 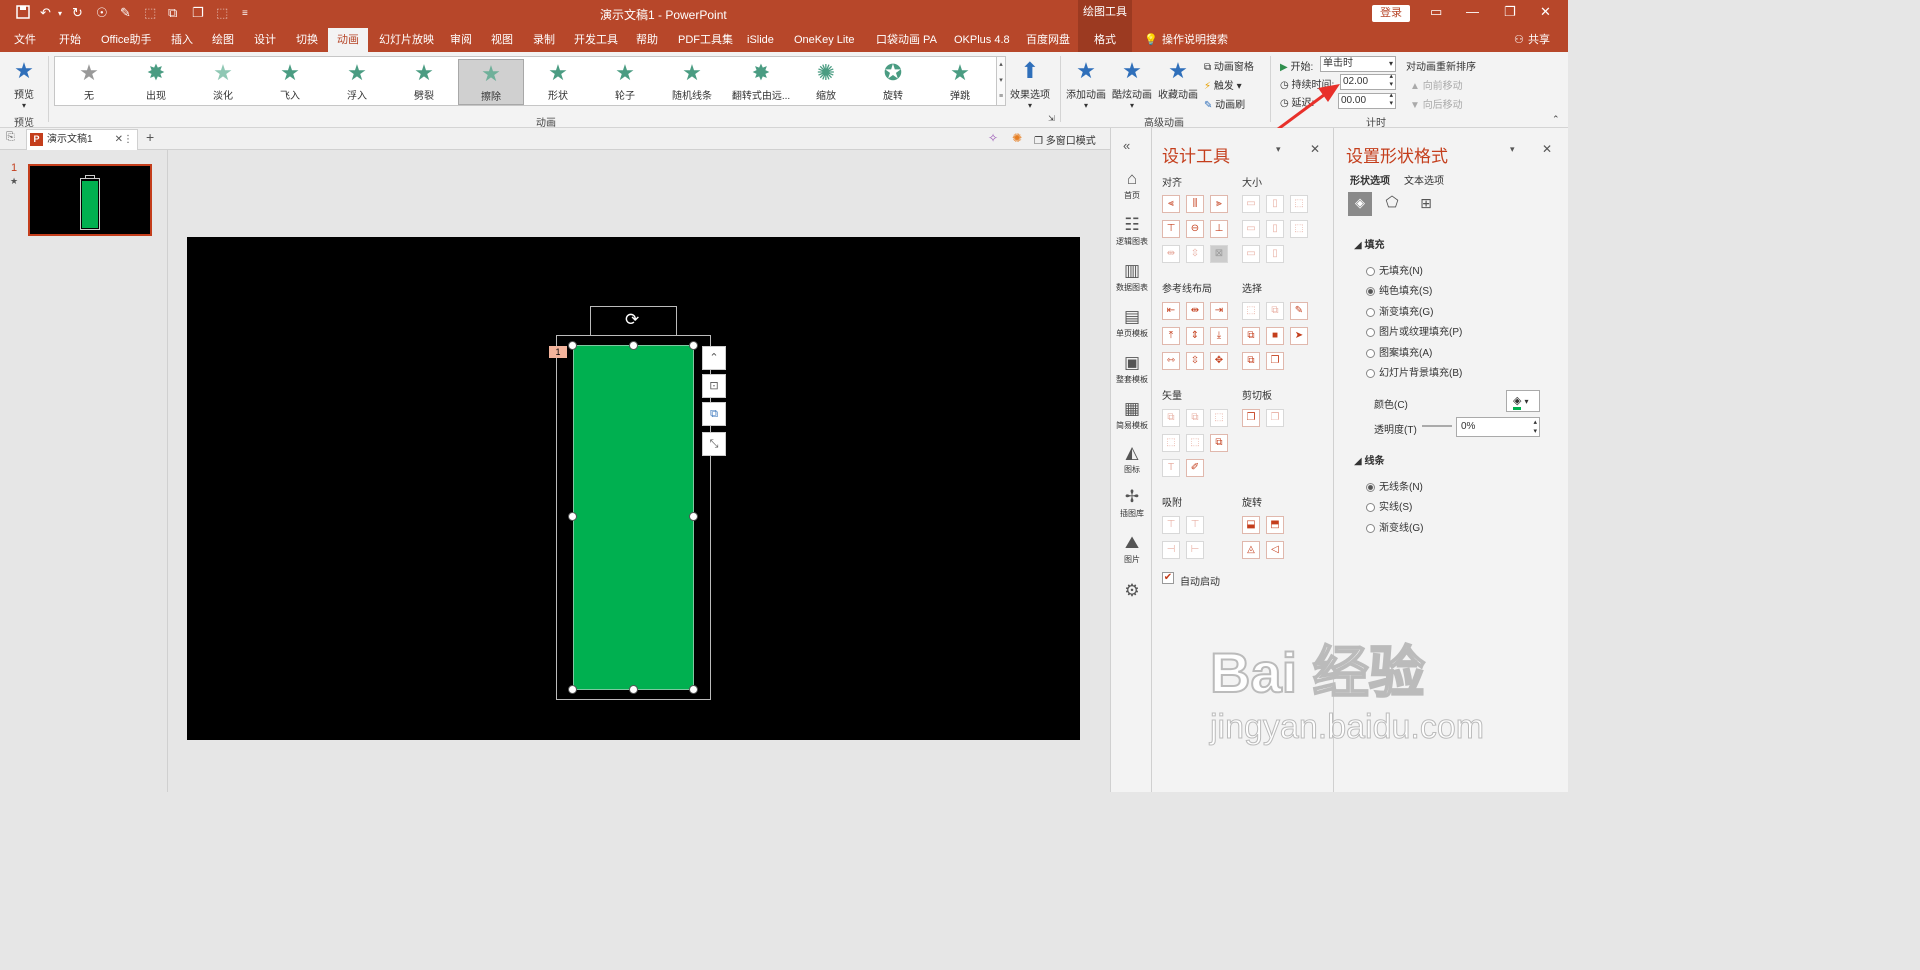 What do you see at coordinates (1275, 361) in the screenshot?
I see `select-front-icon: ❐` at bounding box center [1275, 361].